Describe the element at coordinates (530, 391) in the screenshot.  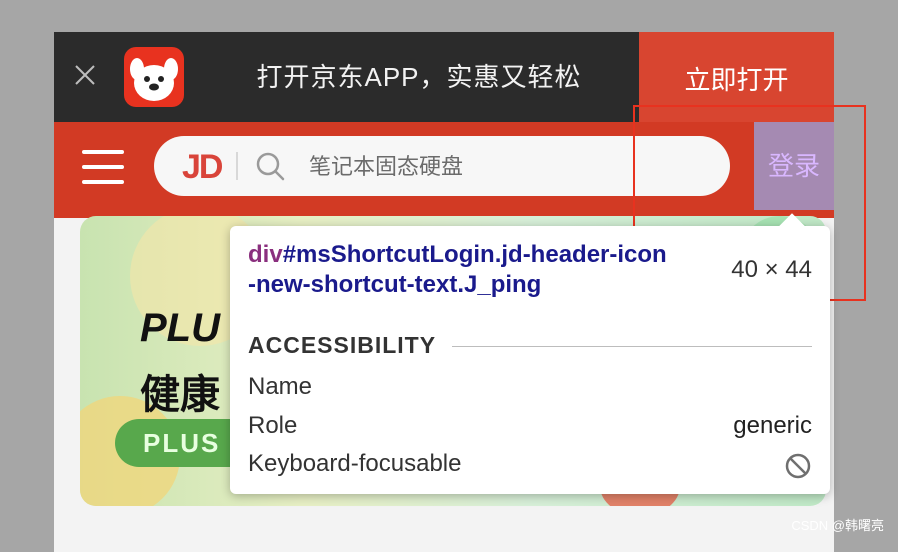
I see `accessibility-row-name: Name` at that location.